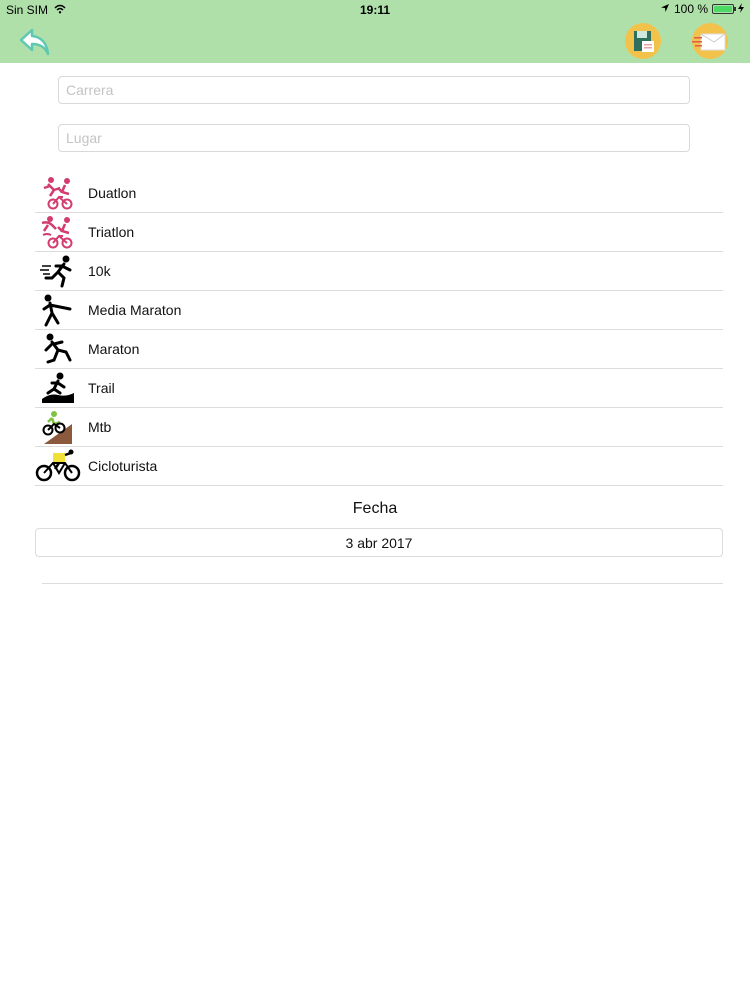 The width and height of the screenshot is (750, 1000). I want to click on lugar-input, so click(374, 138).